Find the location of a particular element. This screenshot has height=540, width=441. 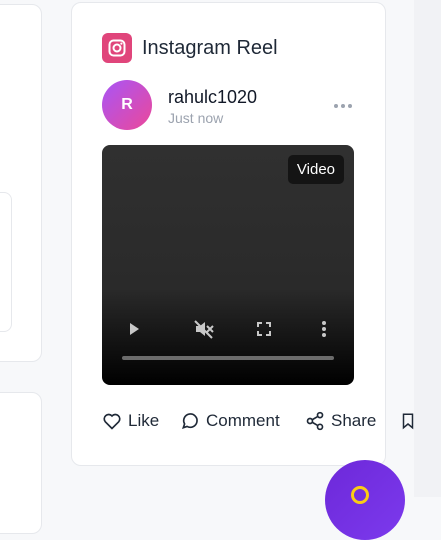

video-controls is located at coordinates (228, 329).